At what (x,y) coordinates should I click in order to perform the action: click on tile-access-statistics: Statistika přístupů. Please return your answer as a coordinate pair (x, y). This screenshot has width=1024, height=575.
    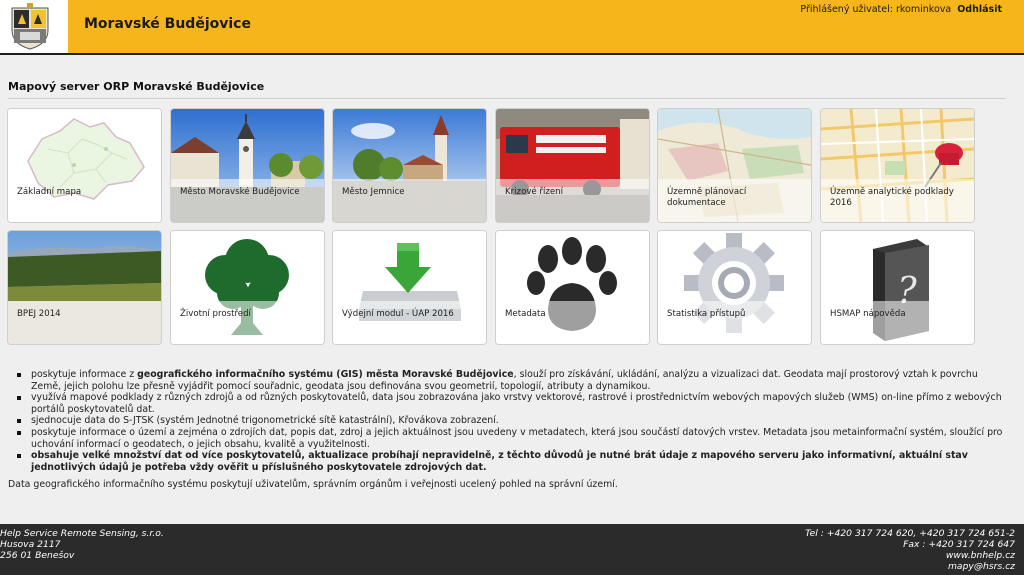
    Looking at the image, I should click on (734, 287).